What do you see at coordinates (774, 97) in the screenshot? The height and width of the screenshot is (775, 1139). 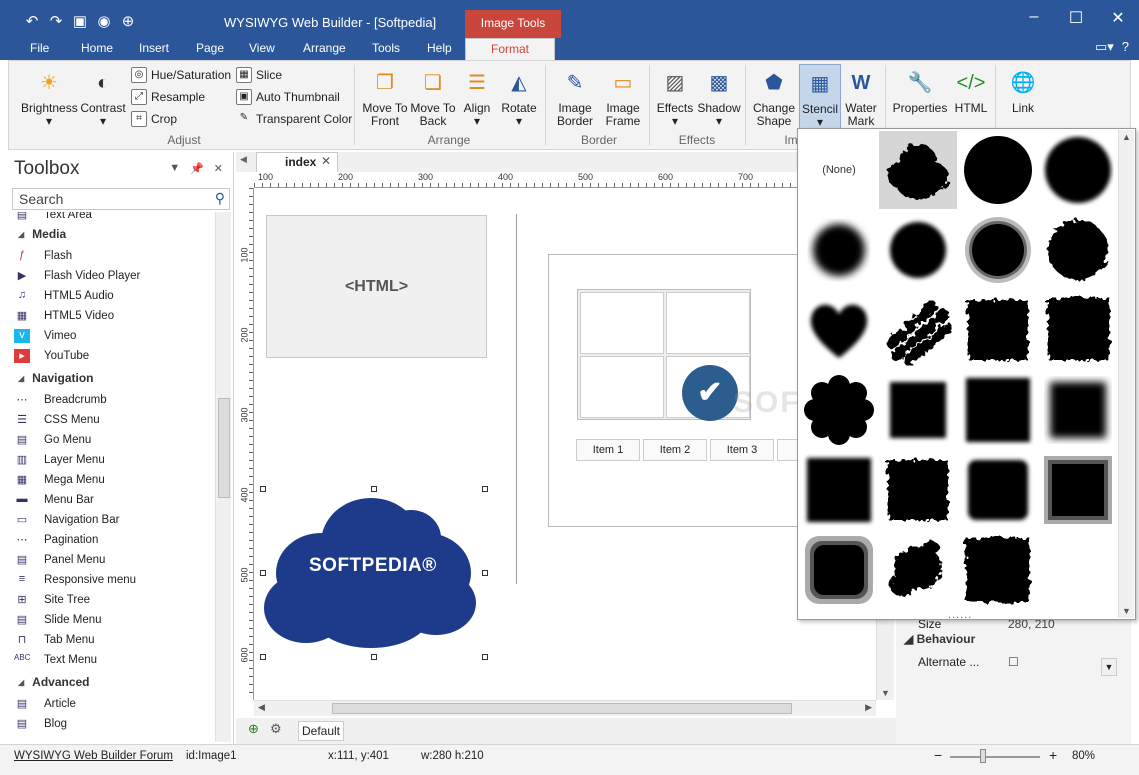 I see `change-shape-button: ⬟ Change Shape` at bounding box center [774, 97].